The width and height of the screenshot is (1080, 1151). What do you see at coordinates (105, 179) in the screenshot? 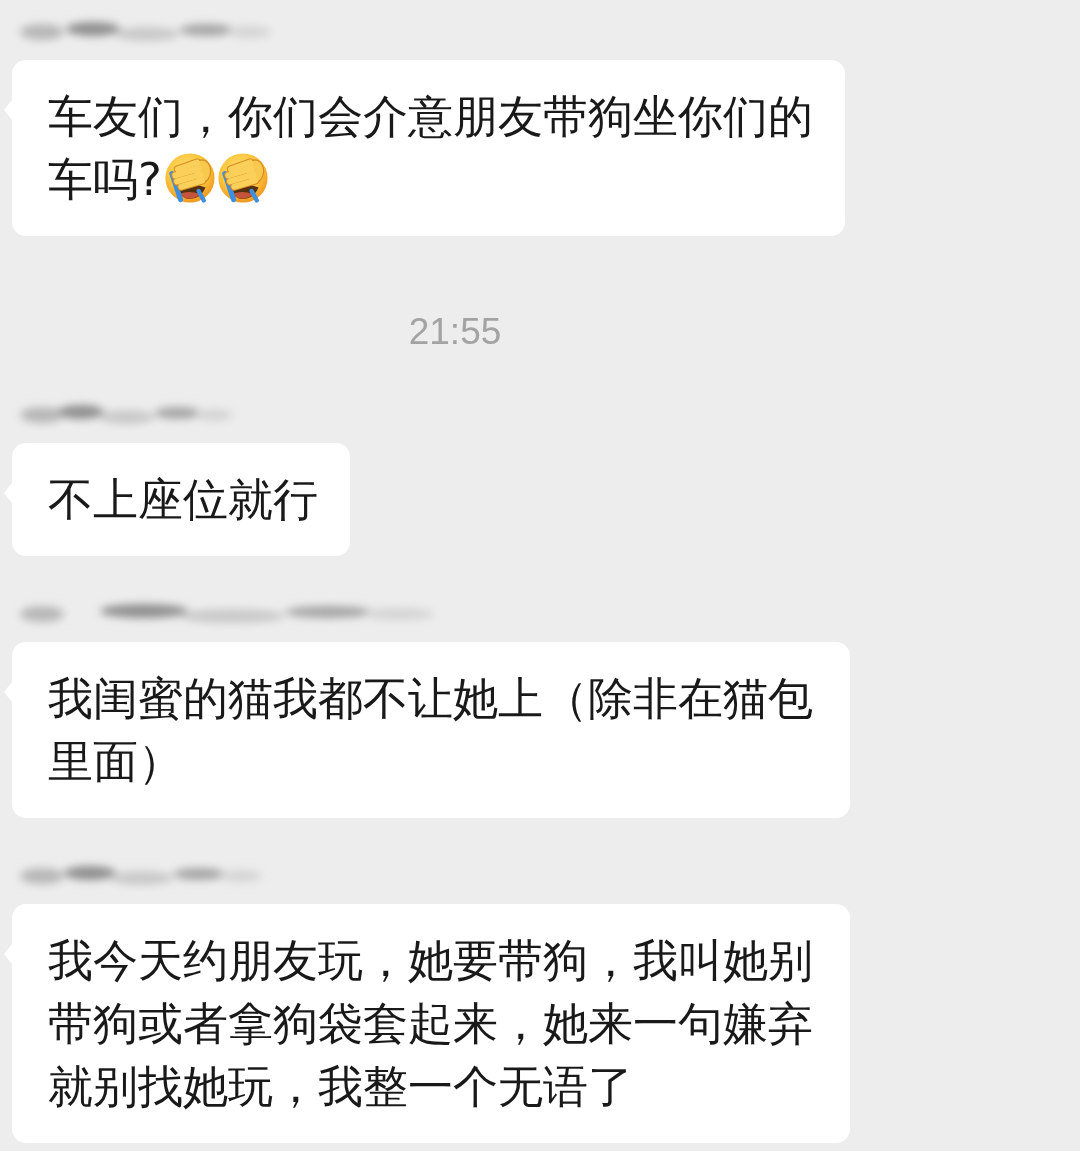
I see `message-text: 车吗?` at bounding box center [105, 179].